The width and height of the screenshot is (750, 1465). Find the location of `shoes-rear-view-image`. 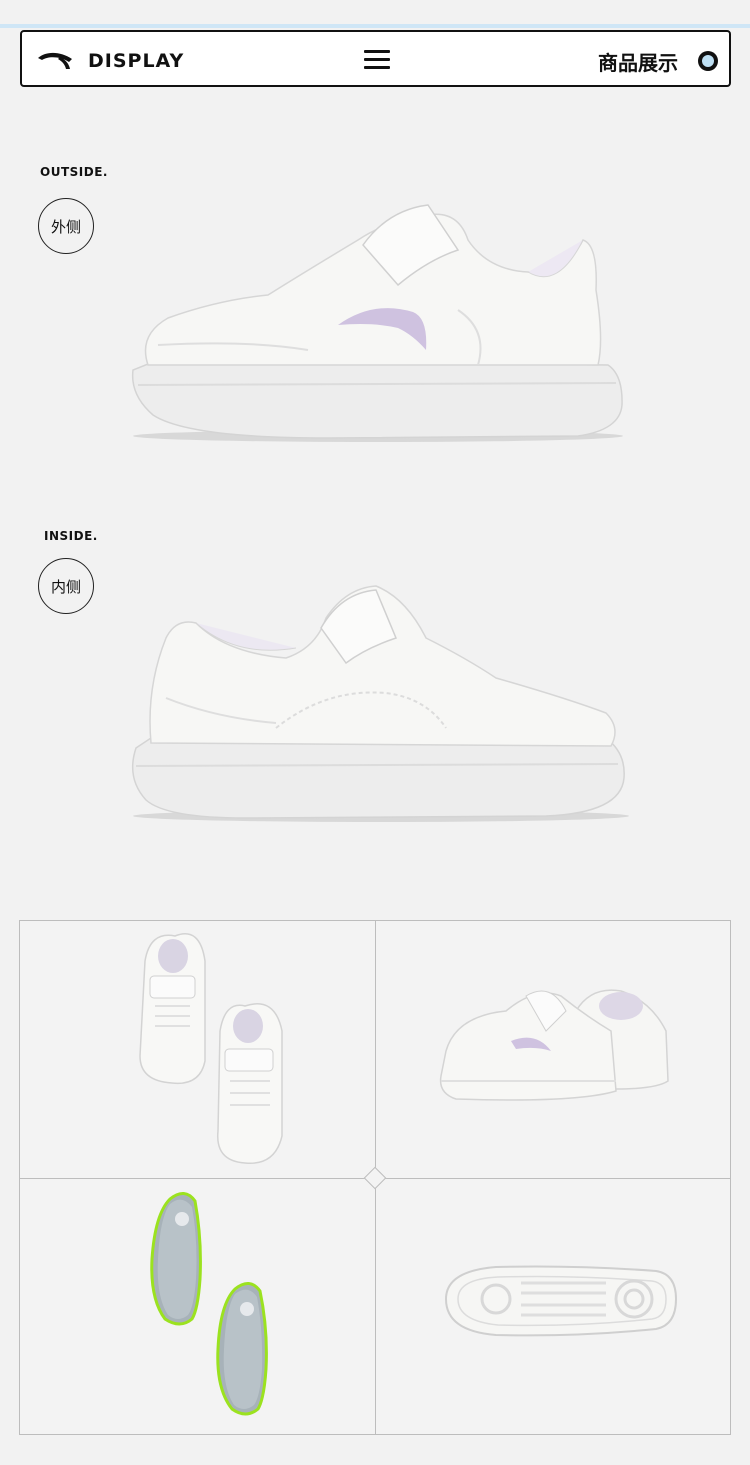

shoes-rear-view-image is located at coordinates (554, 1045).